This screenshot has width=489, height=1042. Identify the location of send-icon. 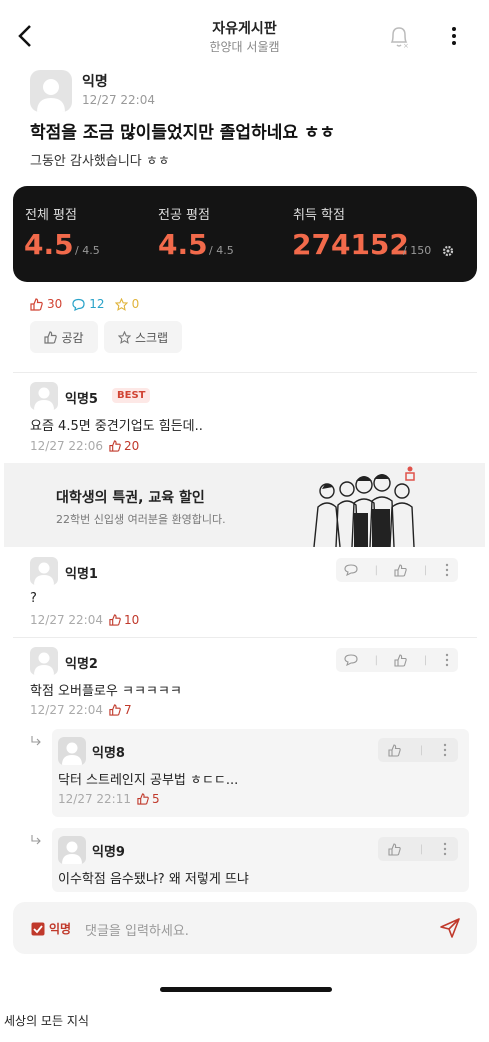
(450, 928).